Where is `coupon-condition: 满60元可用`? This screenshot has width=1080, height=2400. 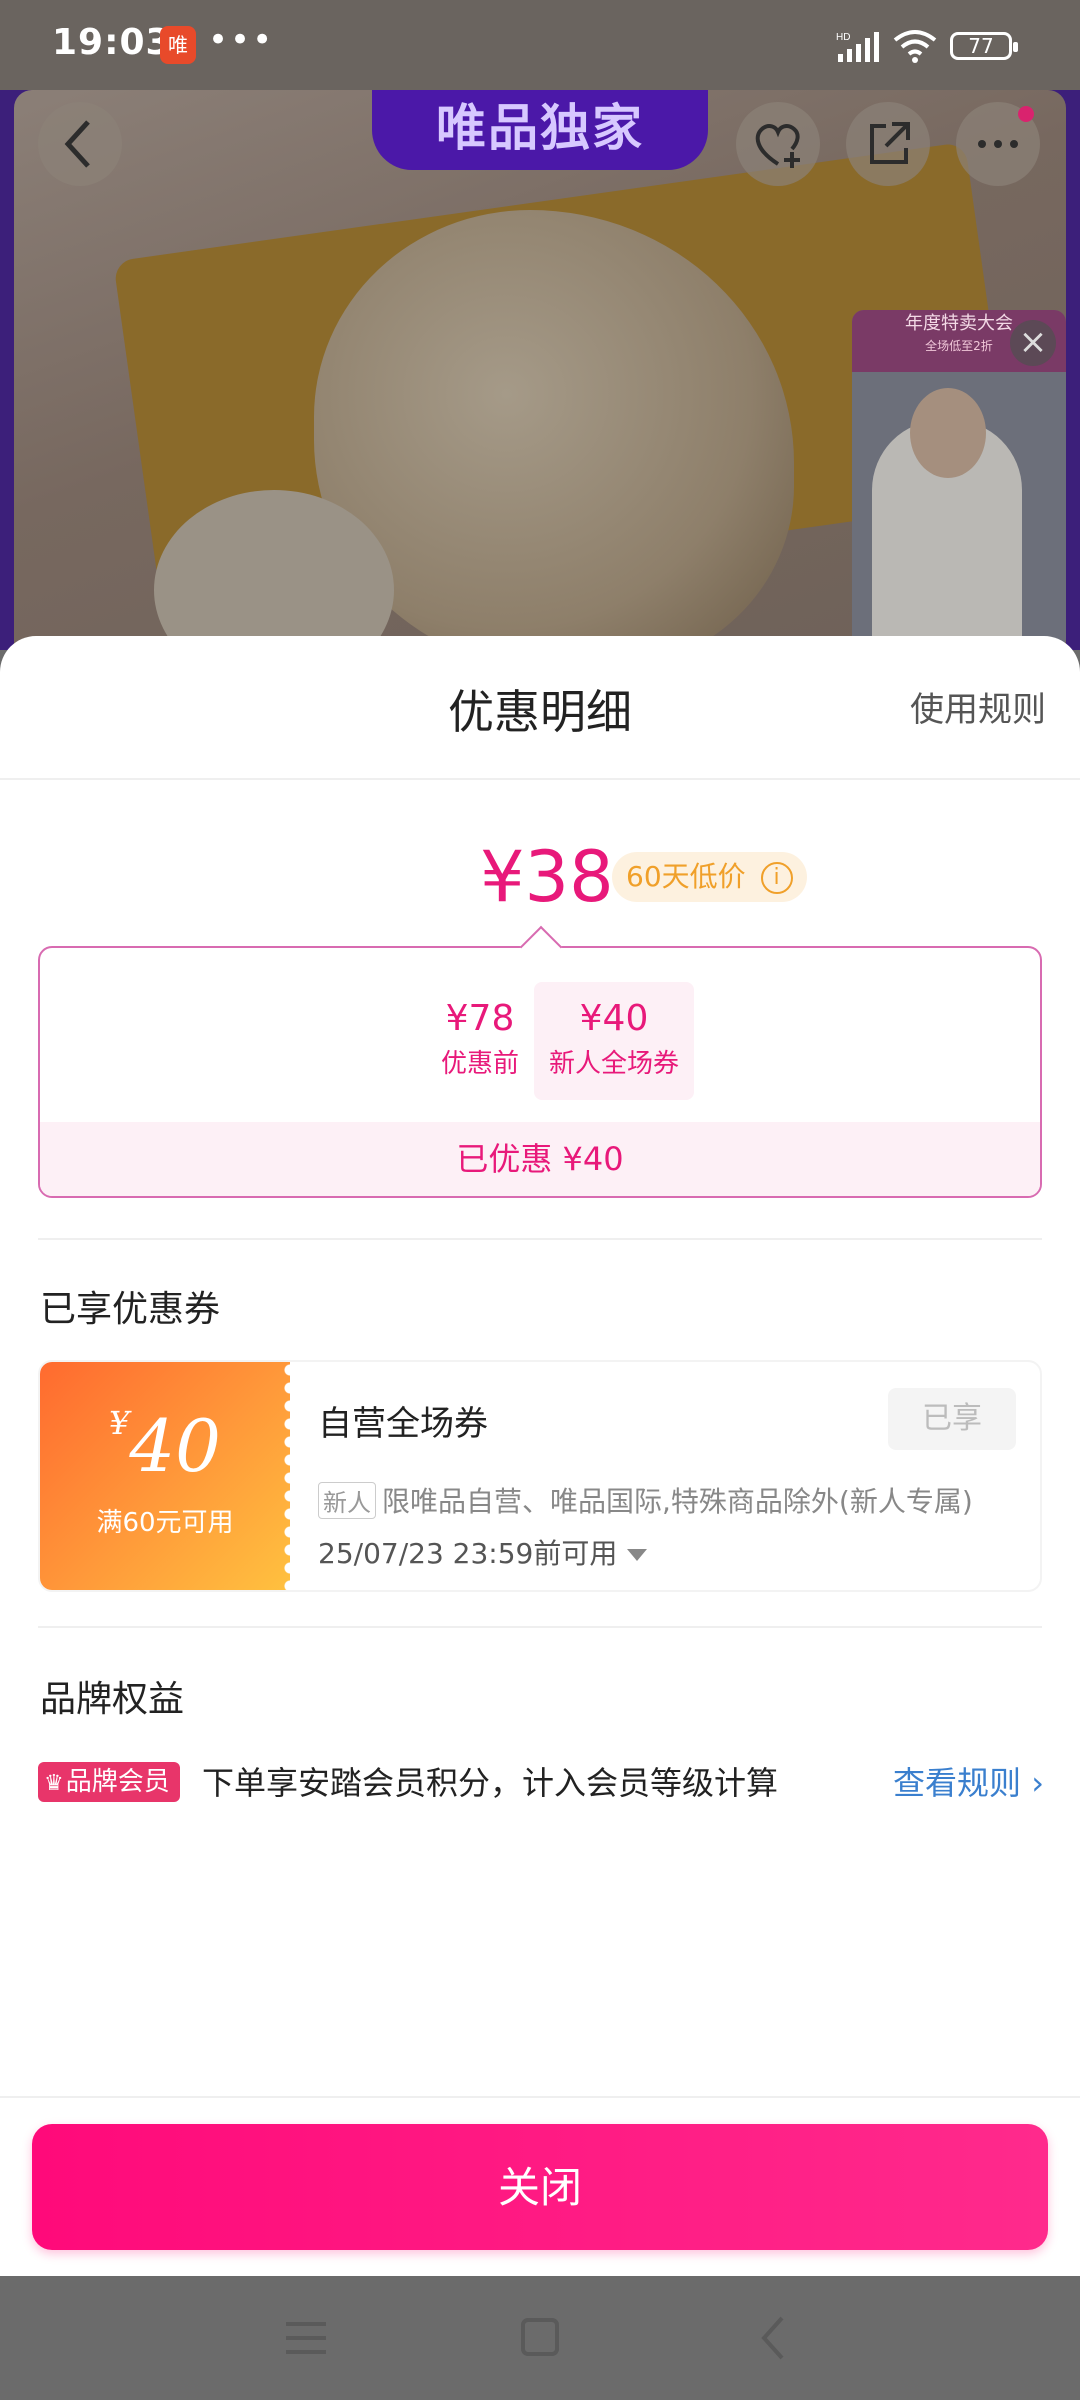 coupon-condition: 满60元可用 is located at coordinates (165, 1523).